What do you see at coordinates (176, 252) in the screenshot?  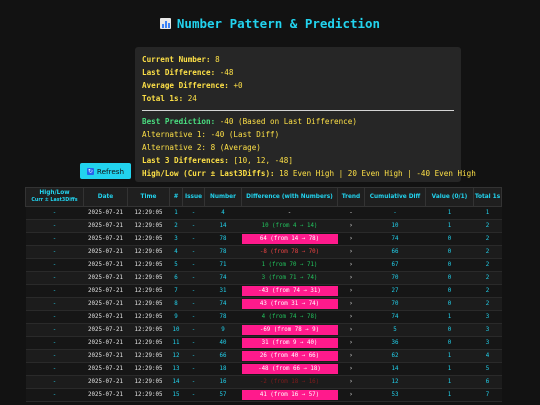 I see `cell-index: 4` at bounding box center [176, 252].